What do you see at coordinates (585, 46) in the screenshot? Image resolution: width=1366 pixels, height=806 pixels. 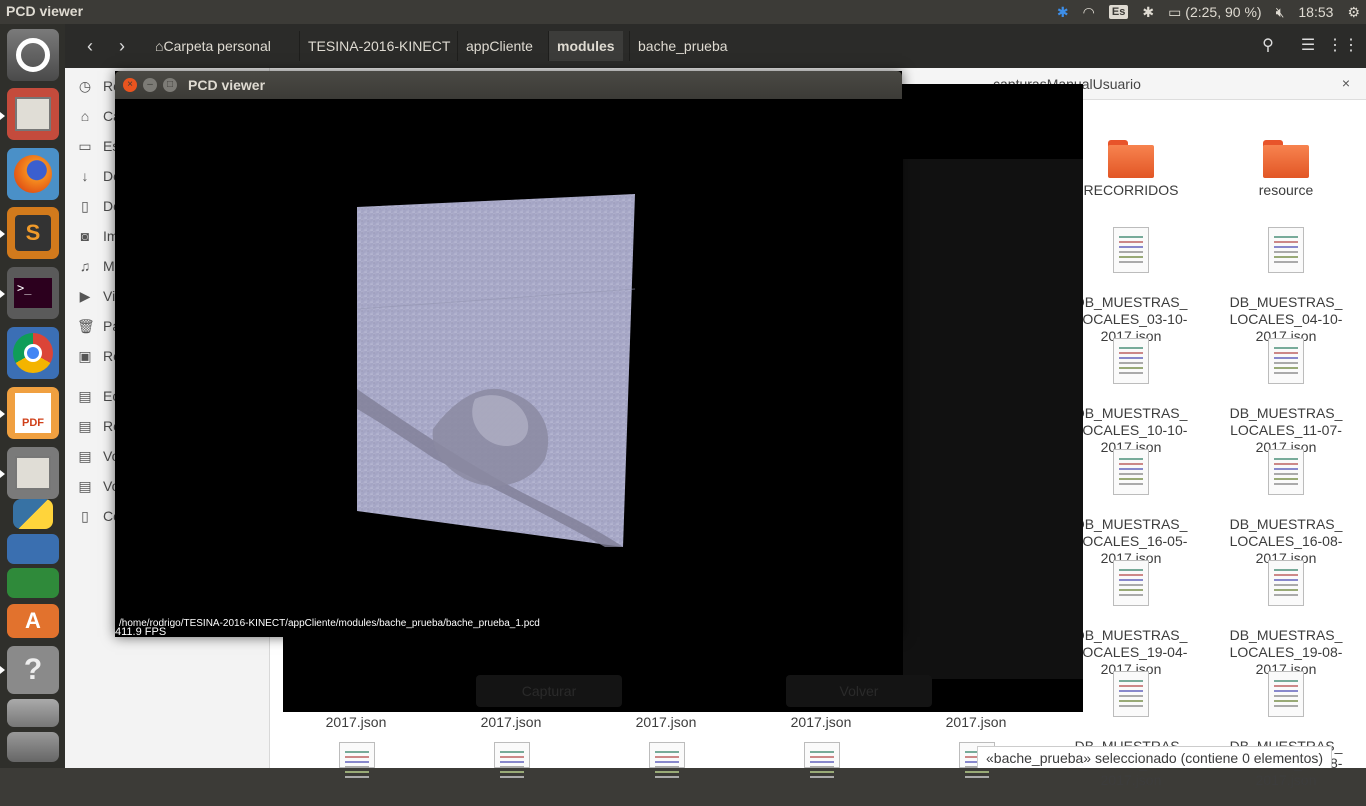 I see `breadcrumb-modules: modules` at bounding box center [585, 46].